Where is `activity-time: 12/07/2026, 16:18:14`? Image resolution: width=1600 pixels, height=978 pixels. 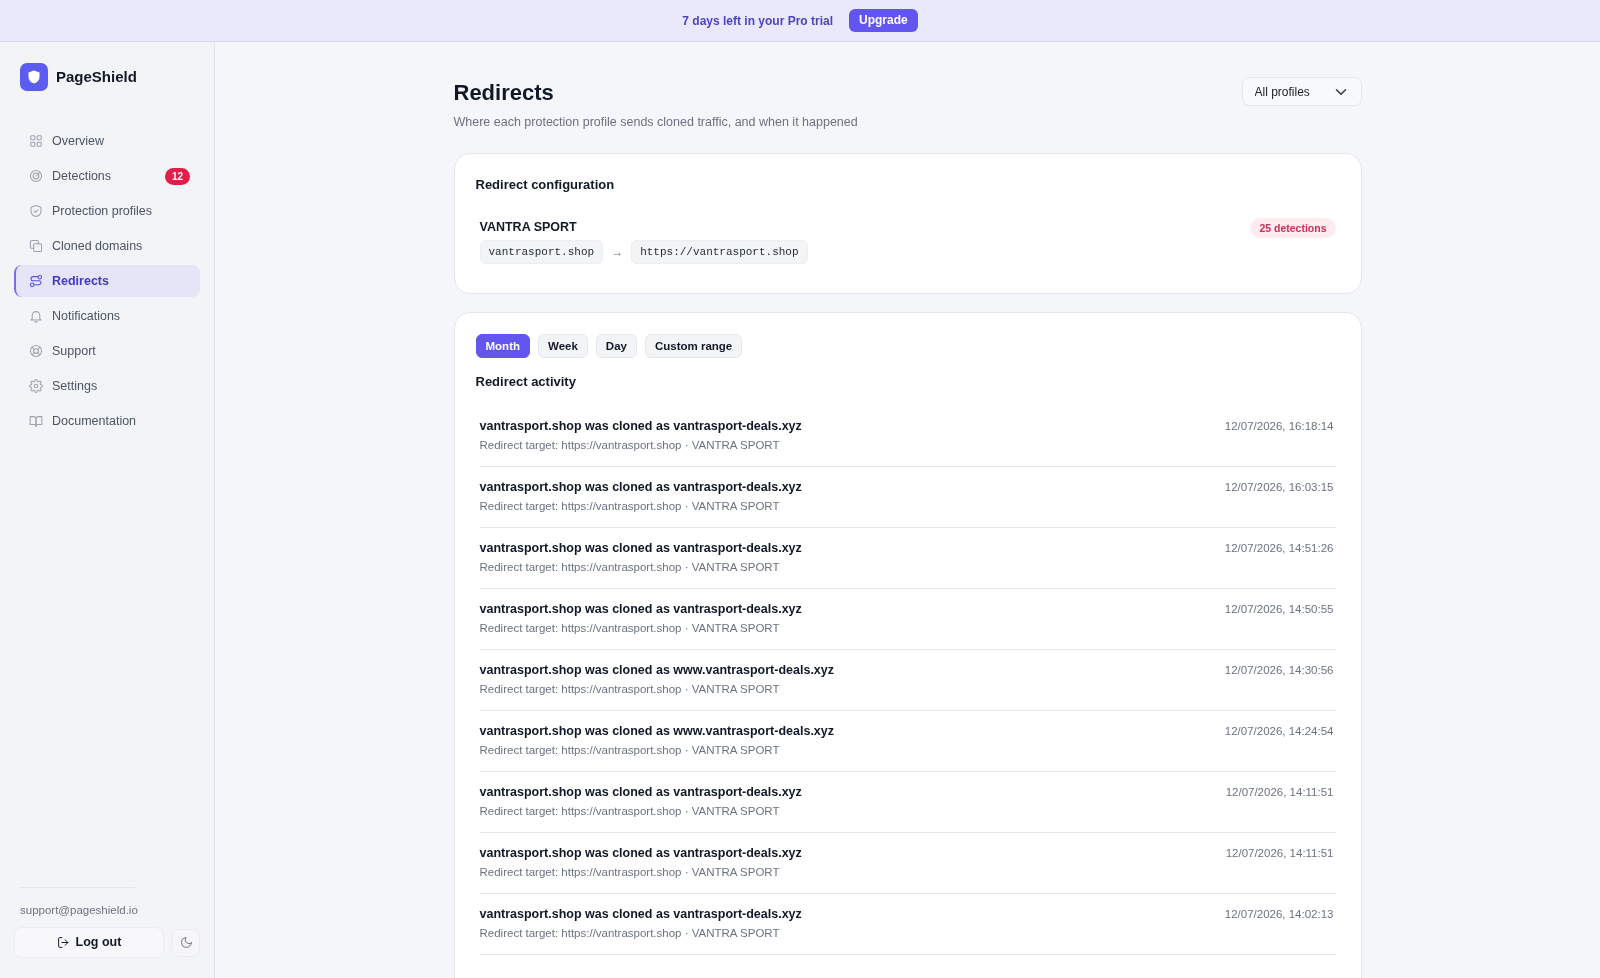 activity-time: 12/07/2026, 16:18:14 is located at coordinates (1279, 426).